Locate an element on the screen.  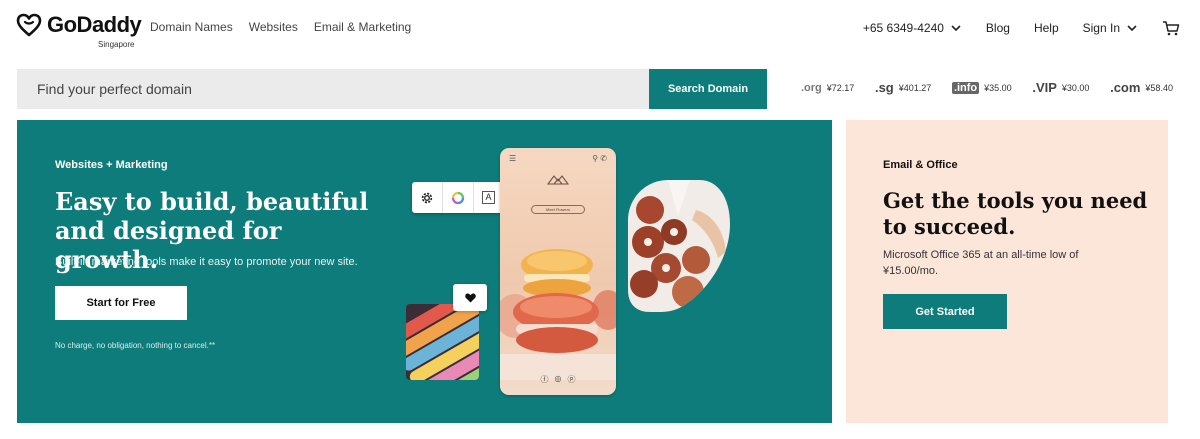
color-tool is located at coordinates (458, 197).